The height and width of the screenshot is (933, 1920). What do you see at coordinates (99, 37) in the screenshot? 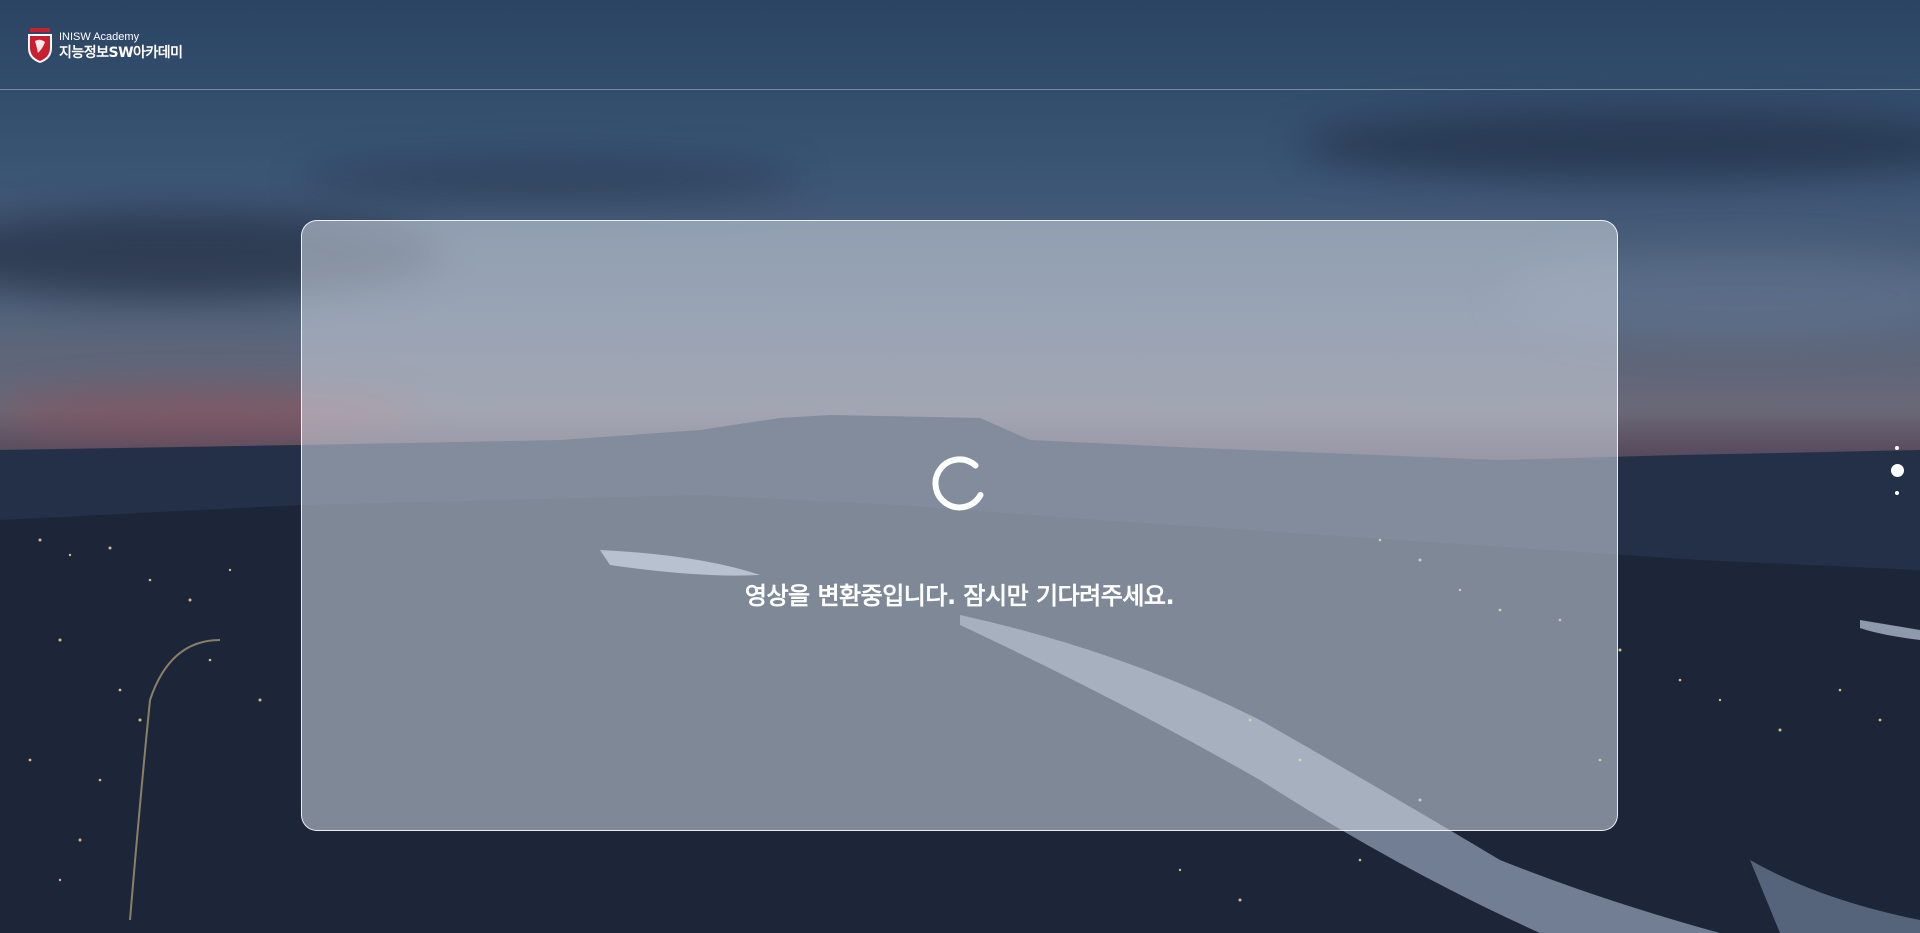
I see `logo-english-name: INISW Academy` at bounding box center [99, 37].